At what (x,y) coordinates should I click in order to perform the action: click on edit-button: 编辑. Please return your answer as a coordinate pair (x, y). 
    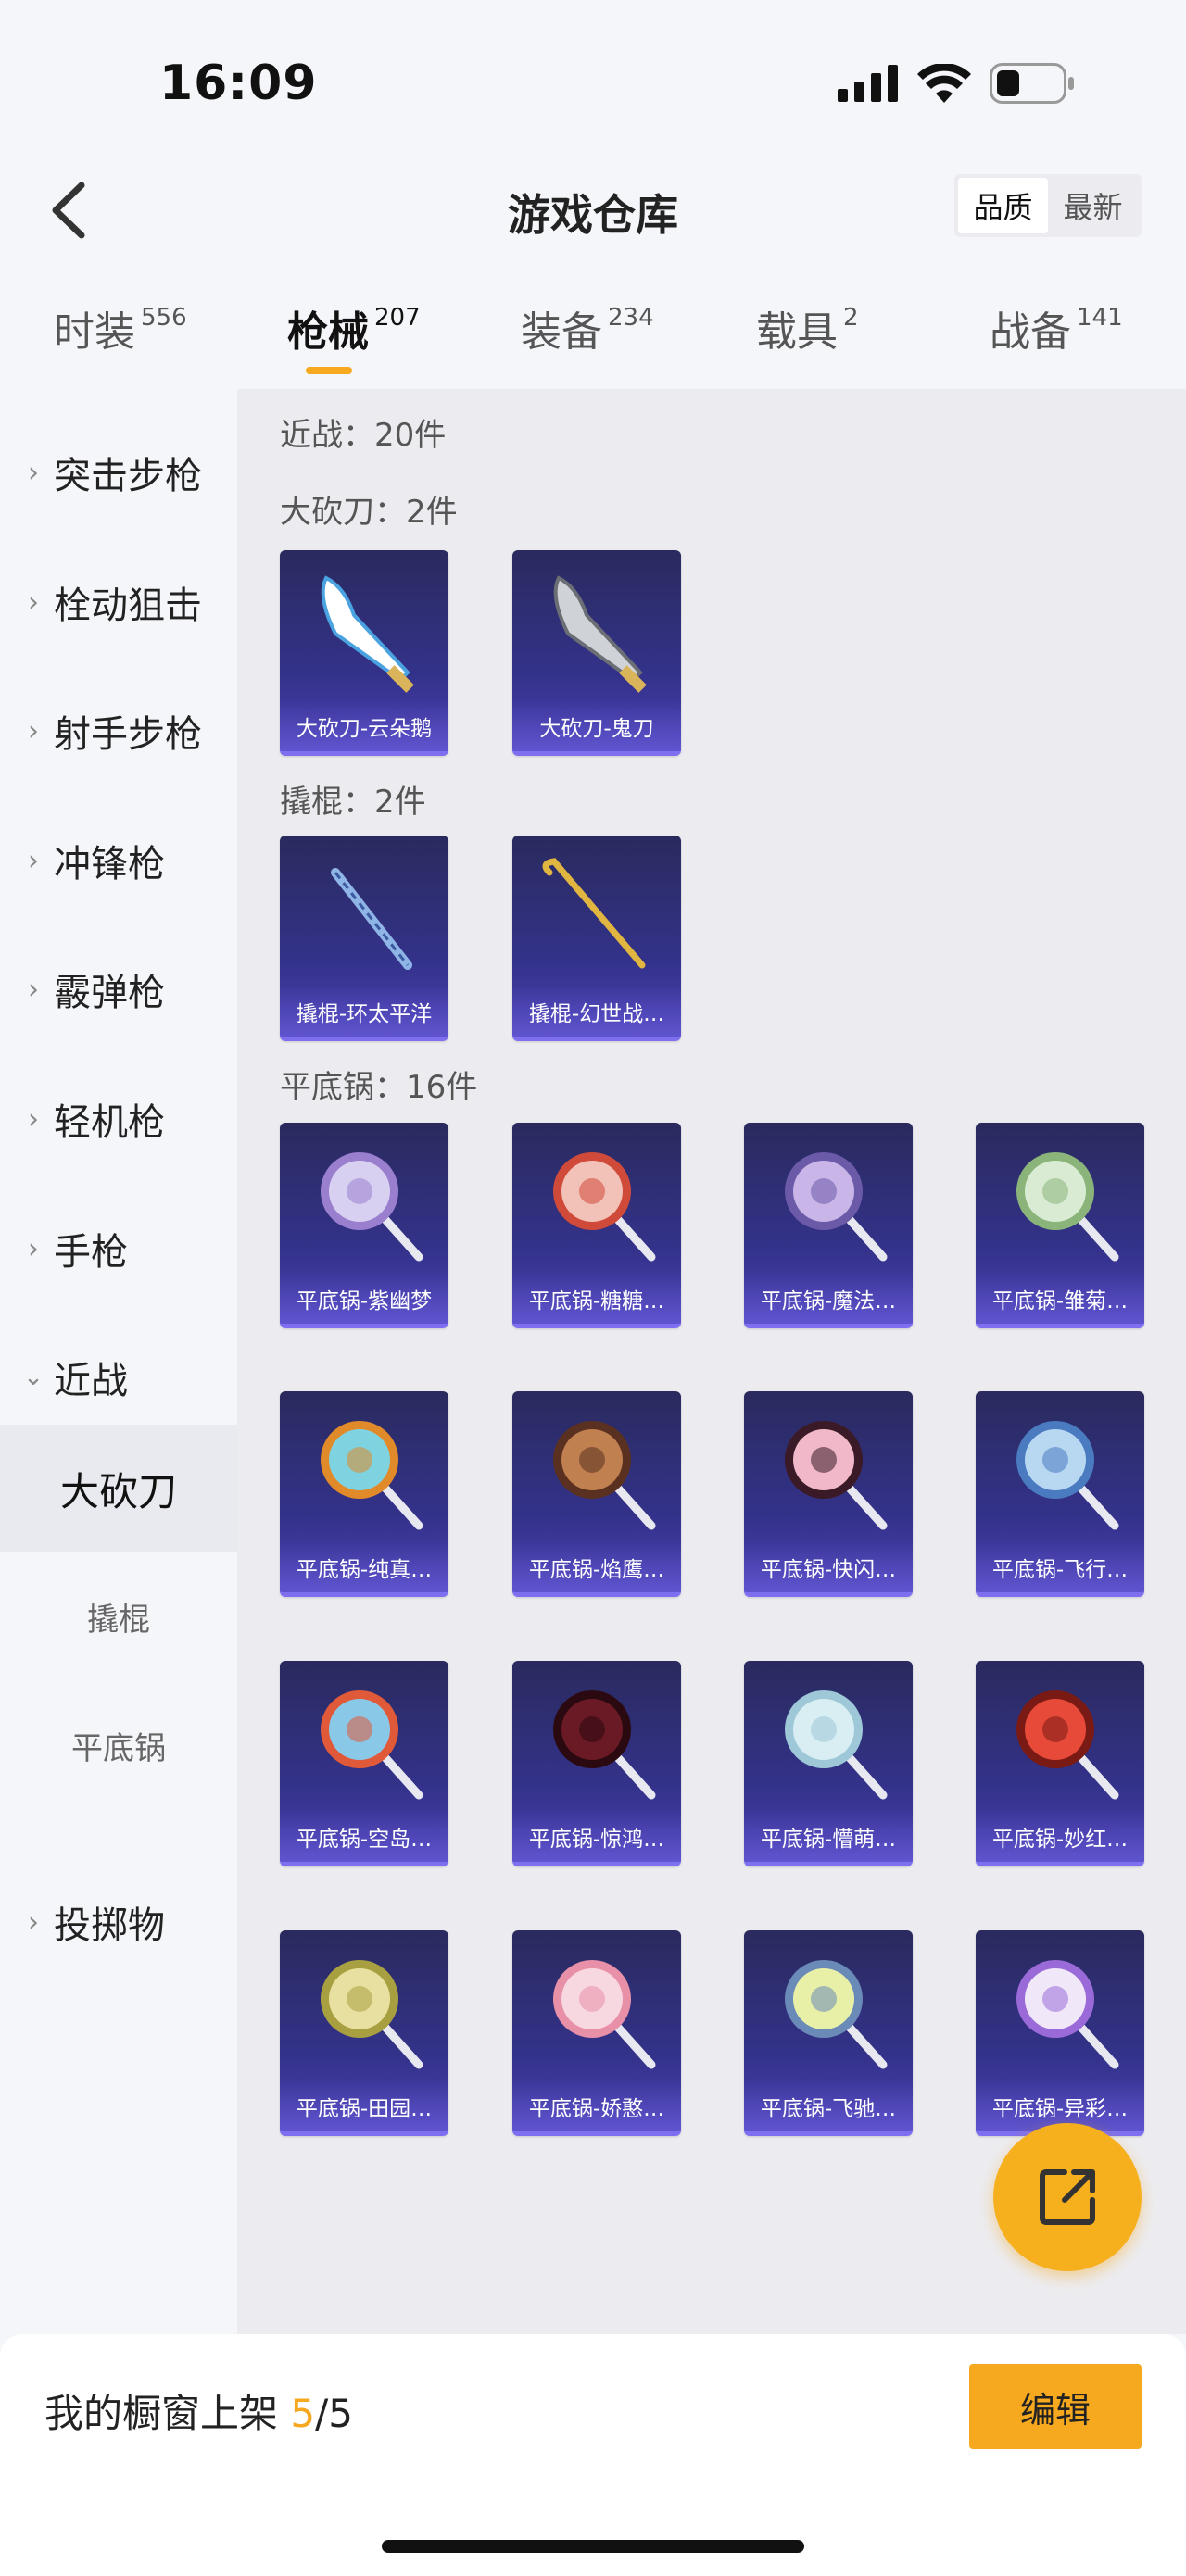
    Looking at the image, I should click on (1055, 2406).